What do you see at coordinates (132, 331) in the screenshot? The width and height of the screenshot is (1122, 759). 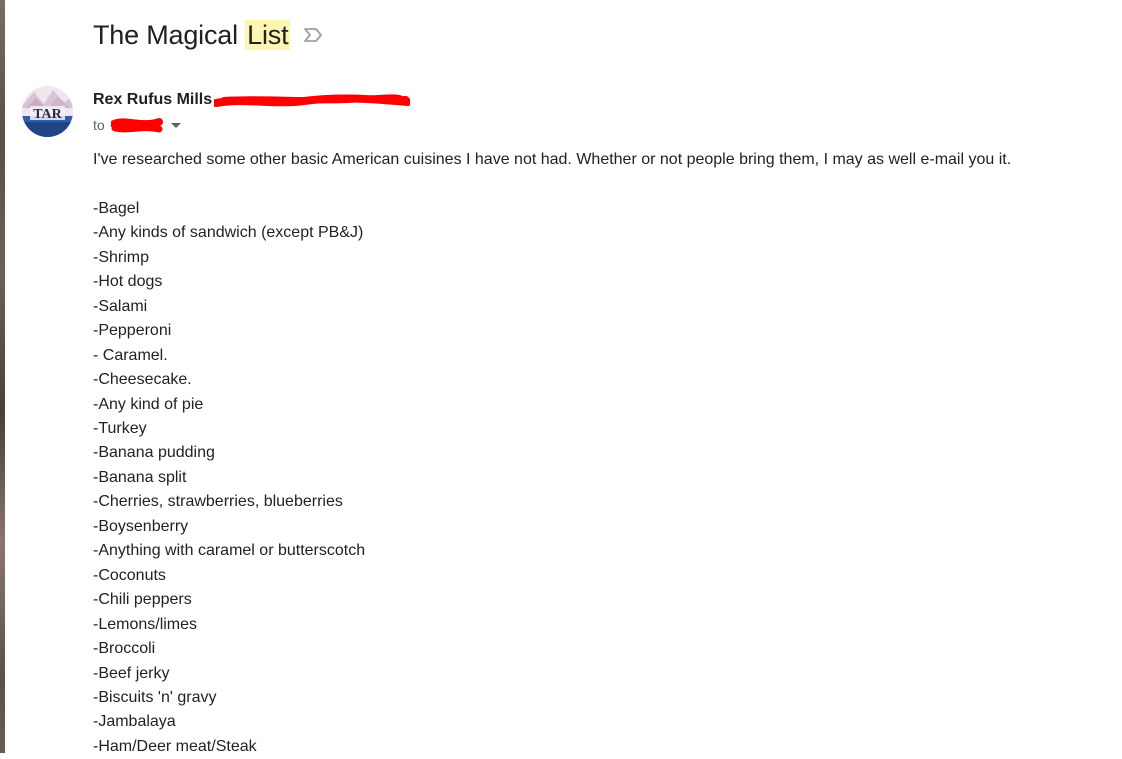 I see `list-item: -Pepperoni` at bounding box center [132, 331].